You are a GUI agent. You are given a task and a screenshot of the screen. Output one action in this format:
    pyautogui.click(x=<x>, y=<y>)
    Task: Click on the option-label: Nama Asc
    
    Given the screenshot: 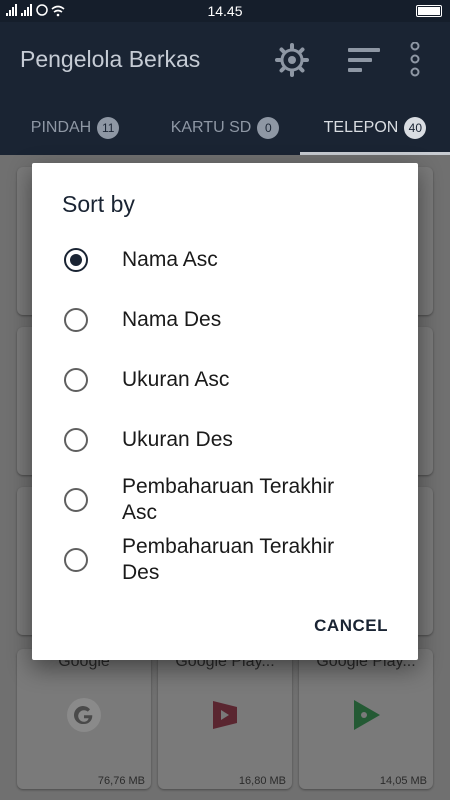 What is the action you would take?
    pyautogui.click(x=170, y=259)
    